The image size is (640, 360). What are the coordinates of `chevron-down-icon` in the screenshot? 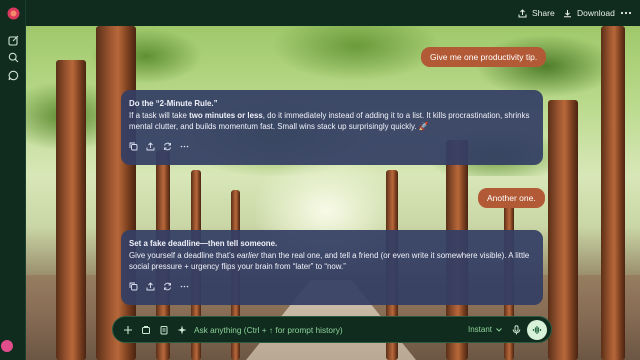 It's located at (499, 329).